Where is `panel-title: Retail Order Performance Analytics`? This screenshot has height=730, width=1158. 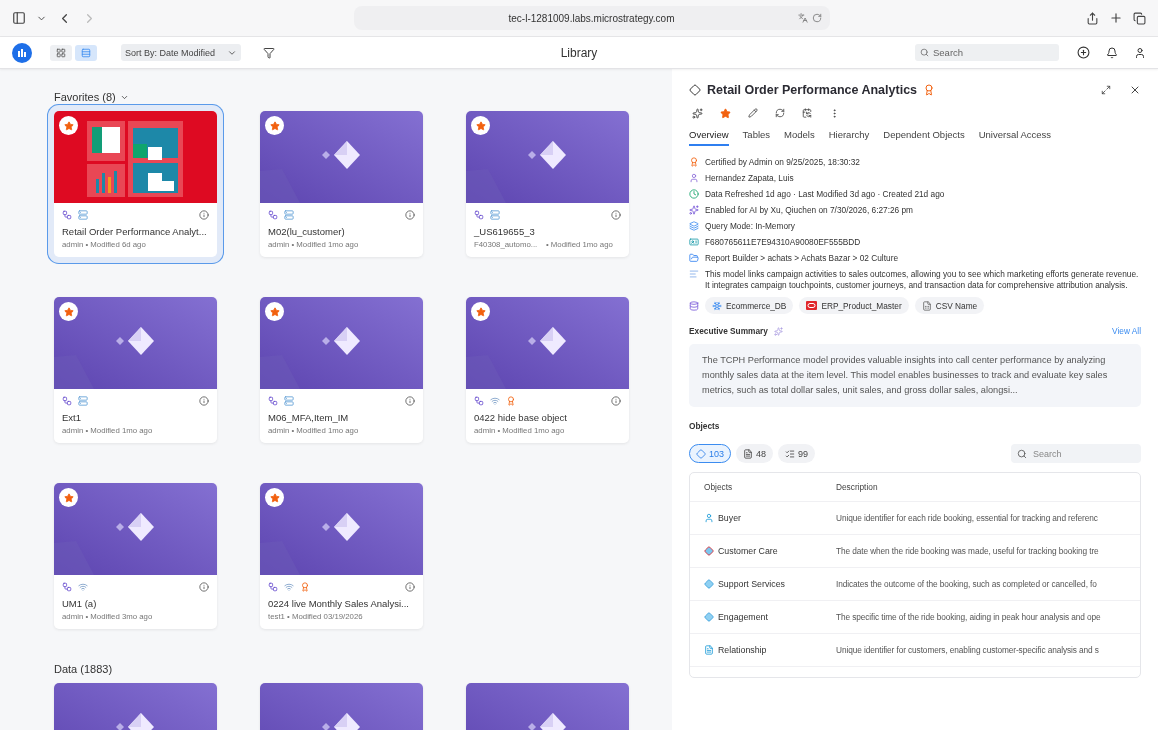 panel-title: Retail Order Performance Analytics is located at coordinates (812, 90).